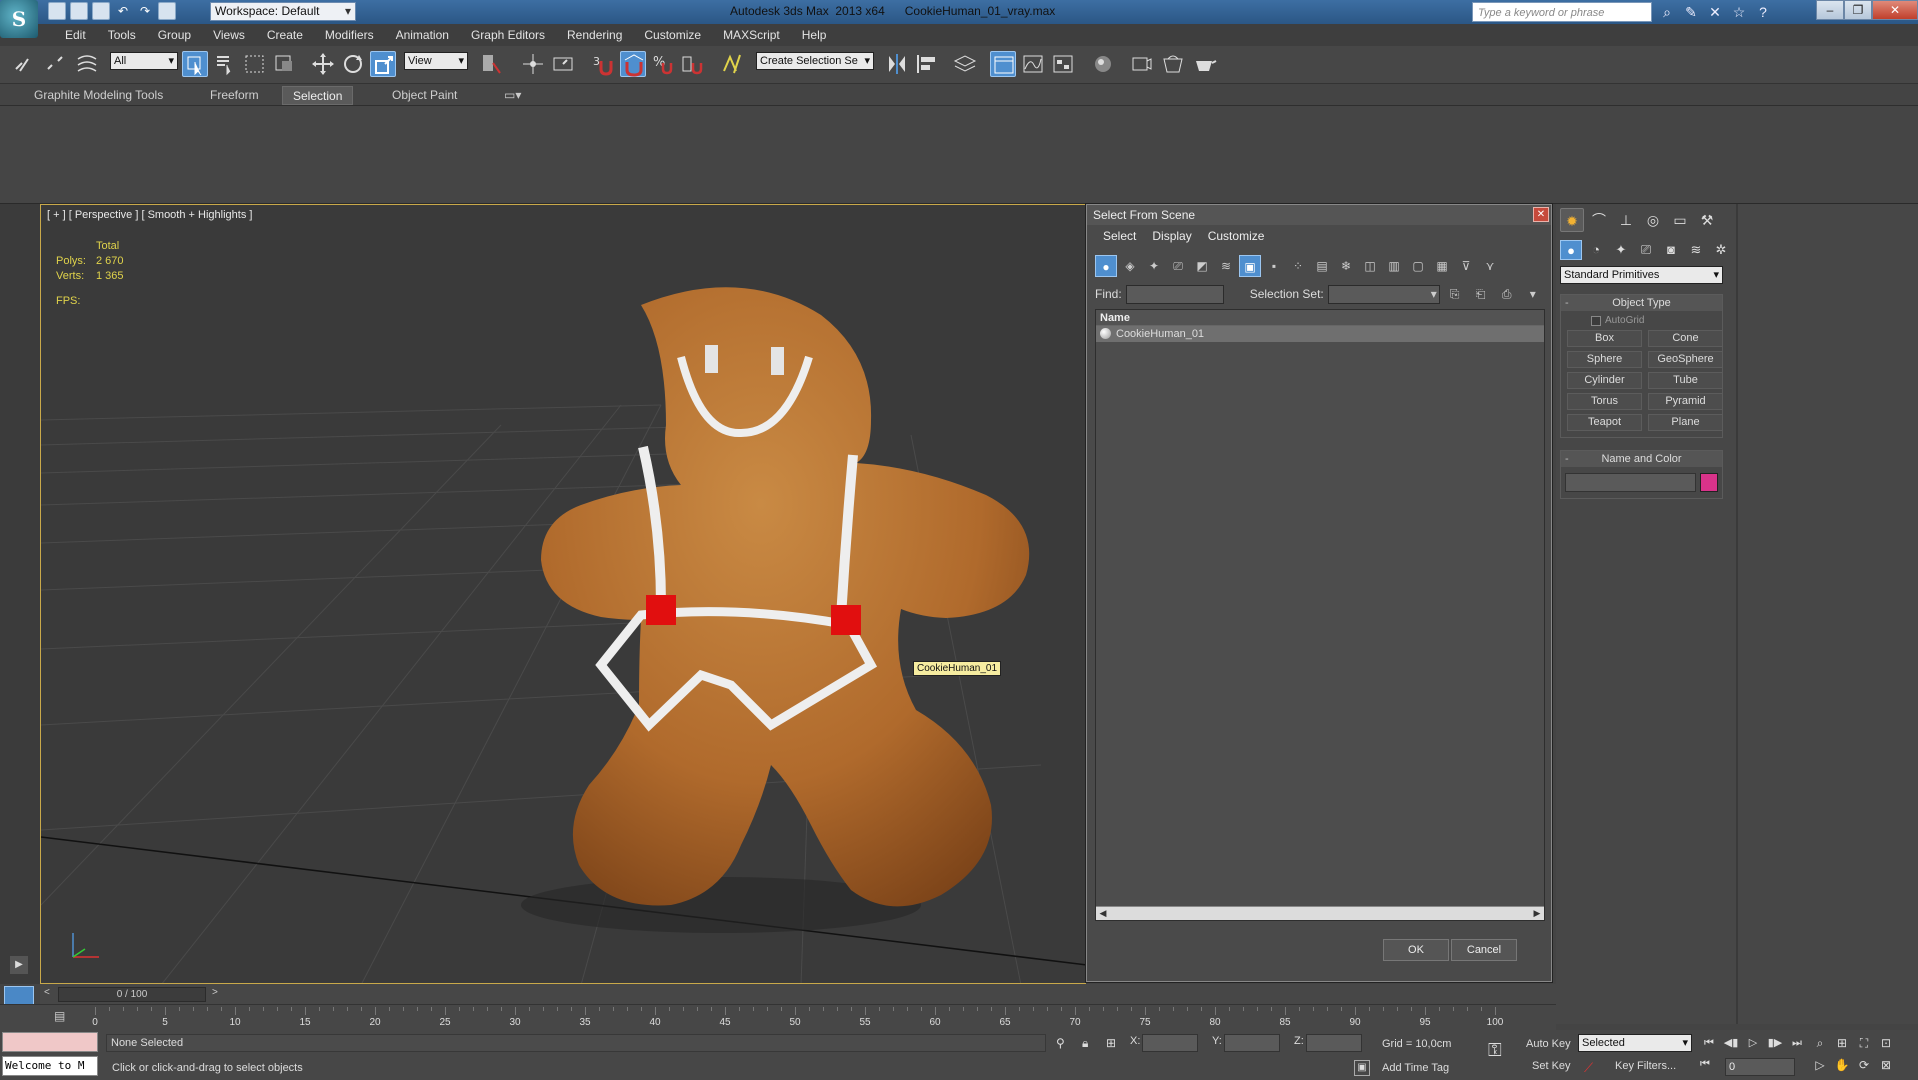 Image resolution: width=1918 pixels, height=1080 pixels. I want to click on time-tag-icon: ▣, so click(1362, 1068).